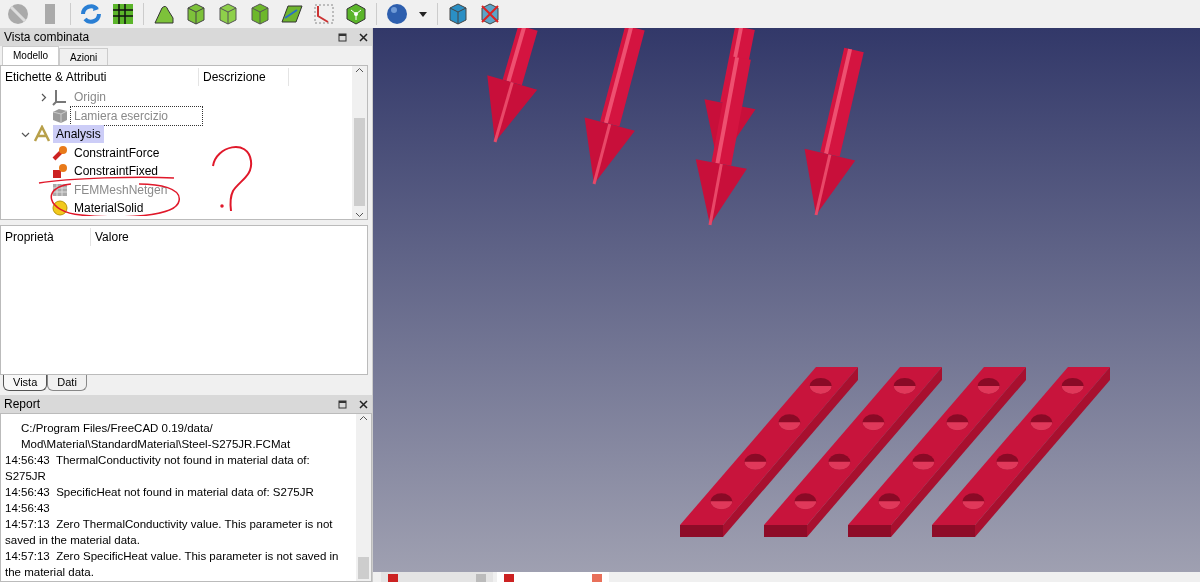 The image size is (1200, 582). What do you see at coordinates (78, 134) in the screenshot?
I see `tree-item: Analysis` at bounding box center [78, 134].